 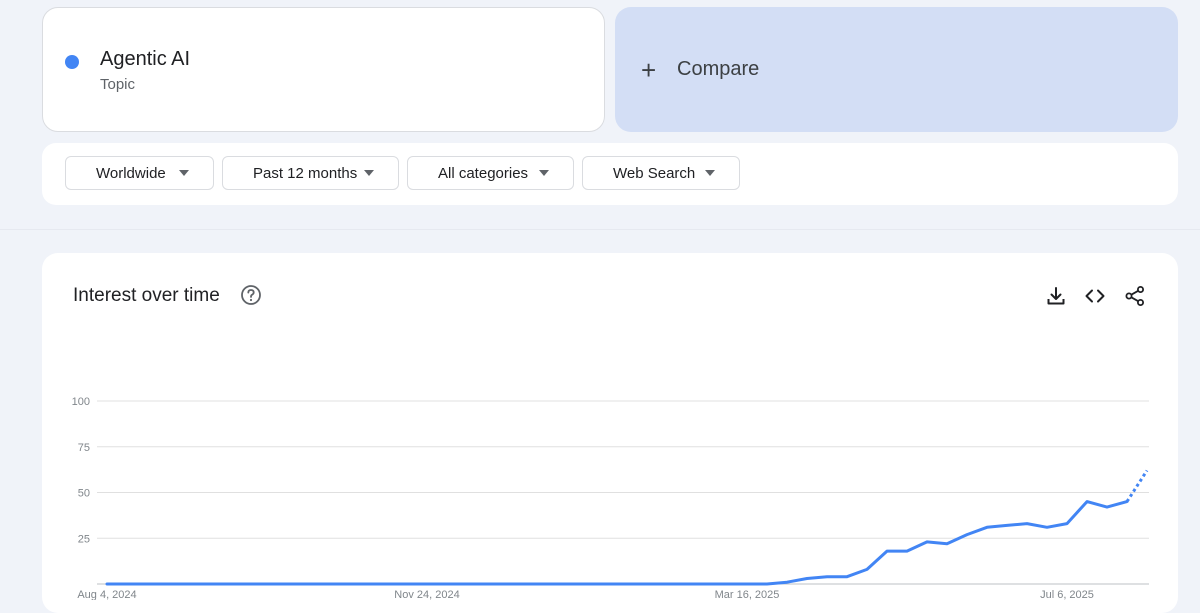 I want to click on y-tick-label: 25, so click(x=84, y=539).